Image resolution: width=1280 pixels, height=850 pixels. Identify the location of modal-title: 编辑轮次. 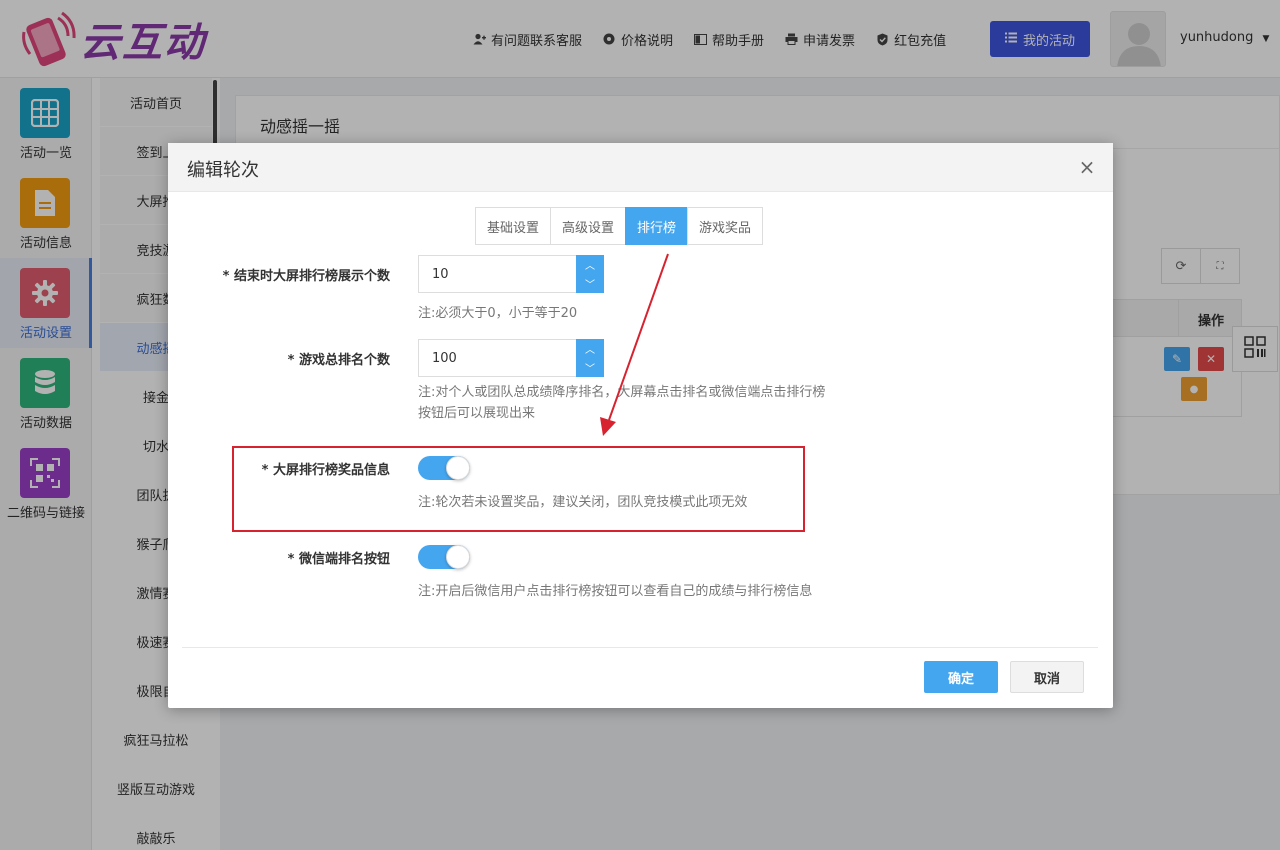
(223, 170).